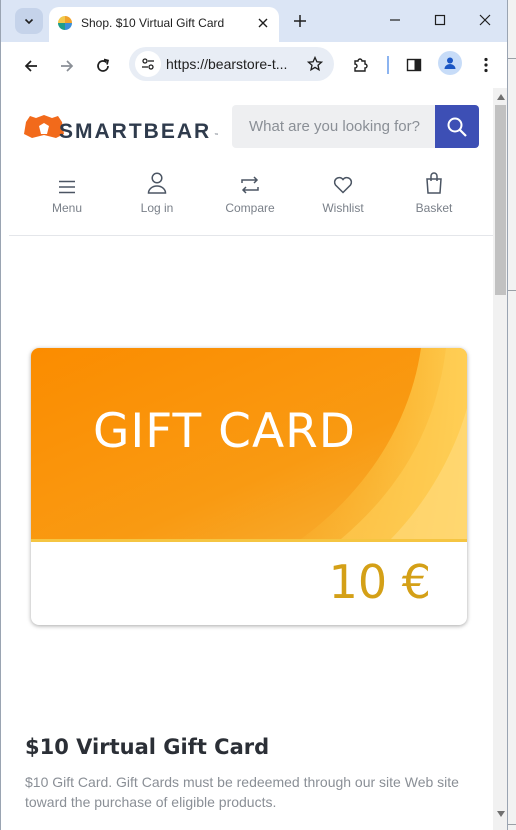  I want to click on header-divider, so click(251, 235).